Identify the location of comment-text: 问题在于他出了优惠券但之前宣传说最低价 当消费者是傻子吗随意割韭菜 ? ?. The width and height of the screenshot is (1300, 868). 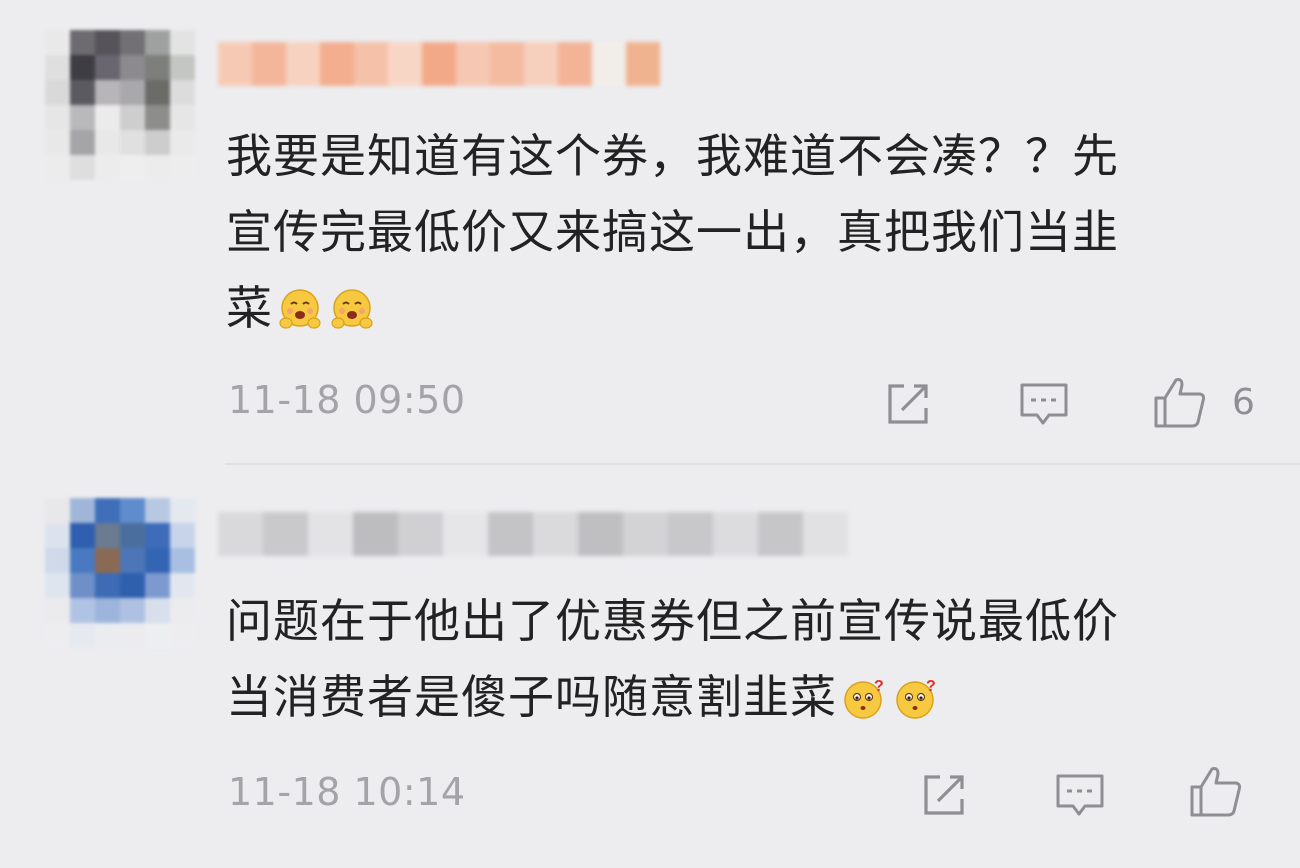
(748, 659).